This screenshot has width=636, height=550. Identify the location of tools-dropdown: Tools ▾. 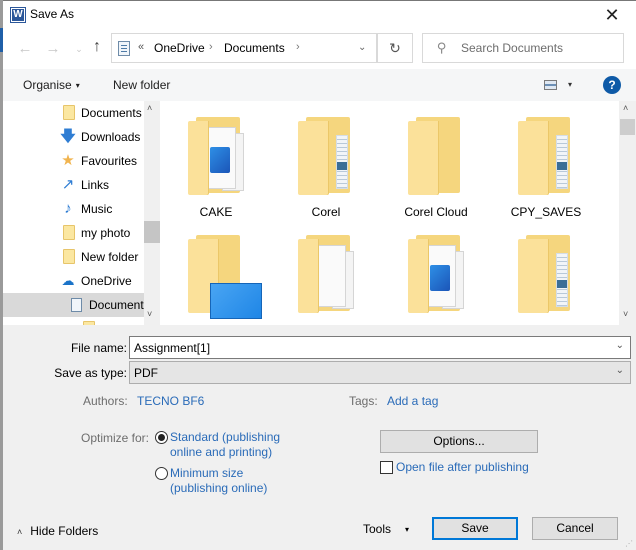
(386, 529).